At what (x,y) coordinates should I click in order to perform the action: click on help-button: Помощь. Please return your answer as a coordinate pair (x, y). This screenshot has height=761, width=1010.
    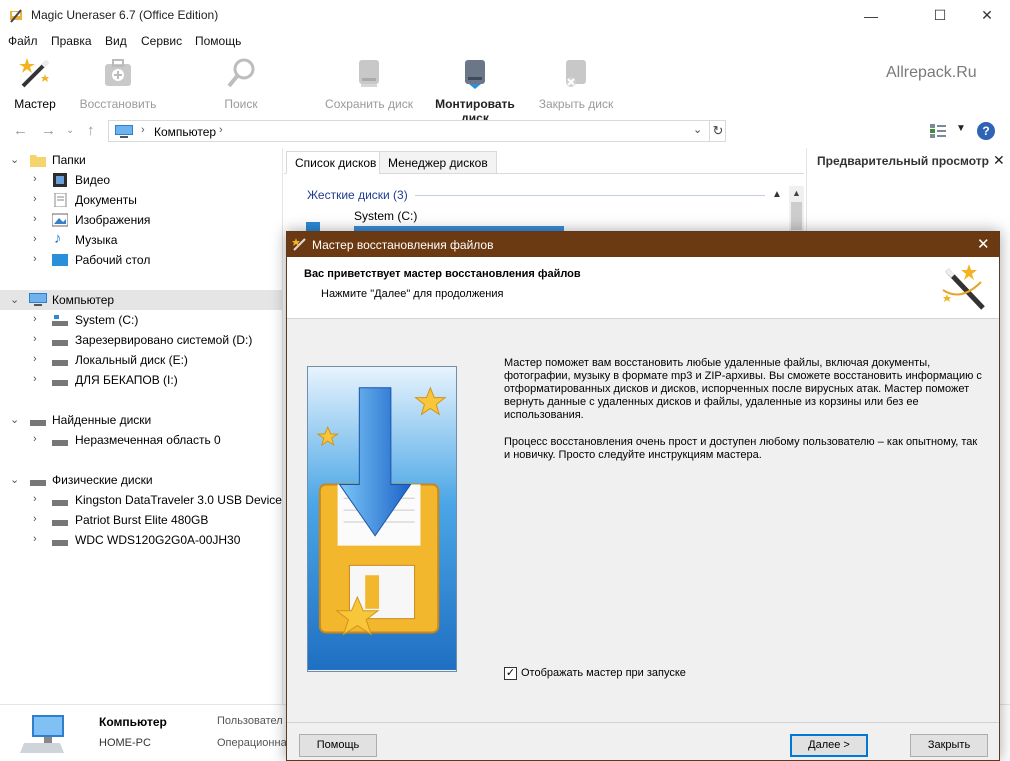
    Looking at the image, I should click on (338, 745).